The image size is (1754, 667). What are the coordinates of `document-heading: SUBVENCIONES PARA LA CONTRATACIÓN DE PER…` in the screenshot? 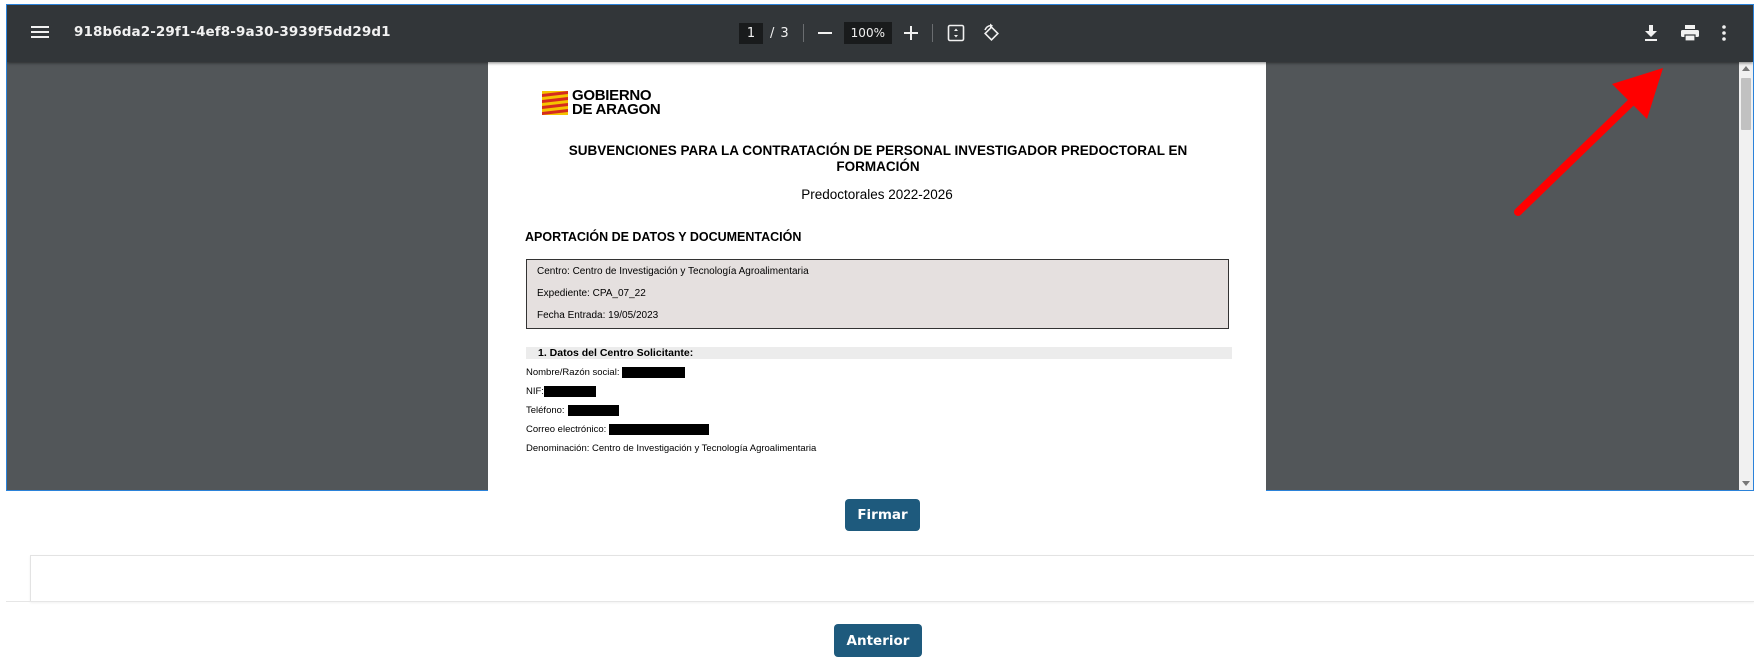 It's located at (878, 158).